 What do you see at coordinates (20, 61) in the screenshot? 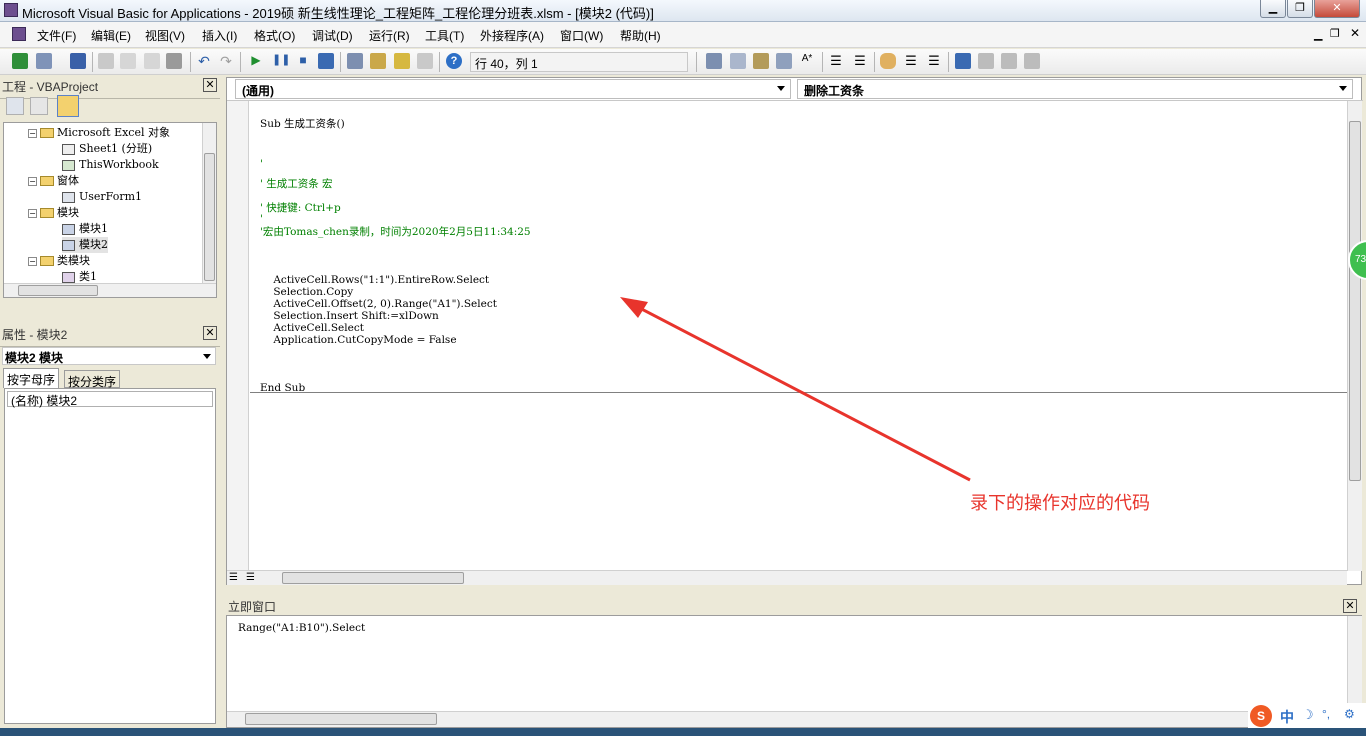
I see `view-excel-icon` at bounding box center [20, 61].